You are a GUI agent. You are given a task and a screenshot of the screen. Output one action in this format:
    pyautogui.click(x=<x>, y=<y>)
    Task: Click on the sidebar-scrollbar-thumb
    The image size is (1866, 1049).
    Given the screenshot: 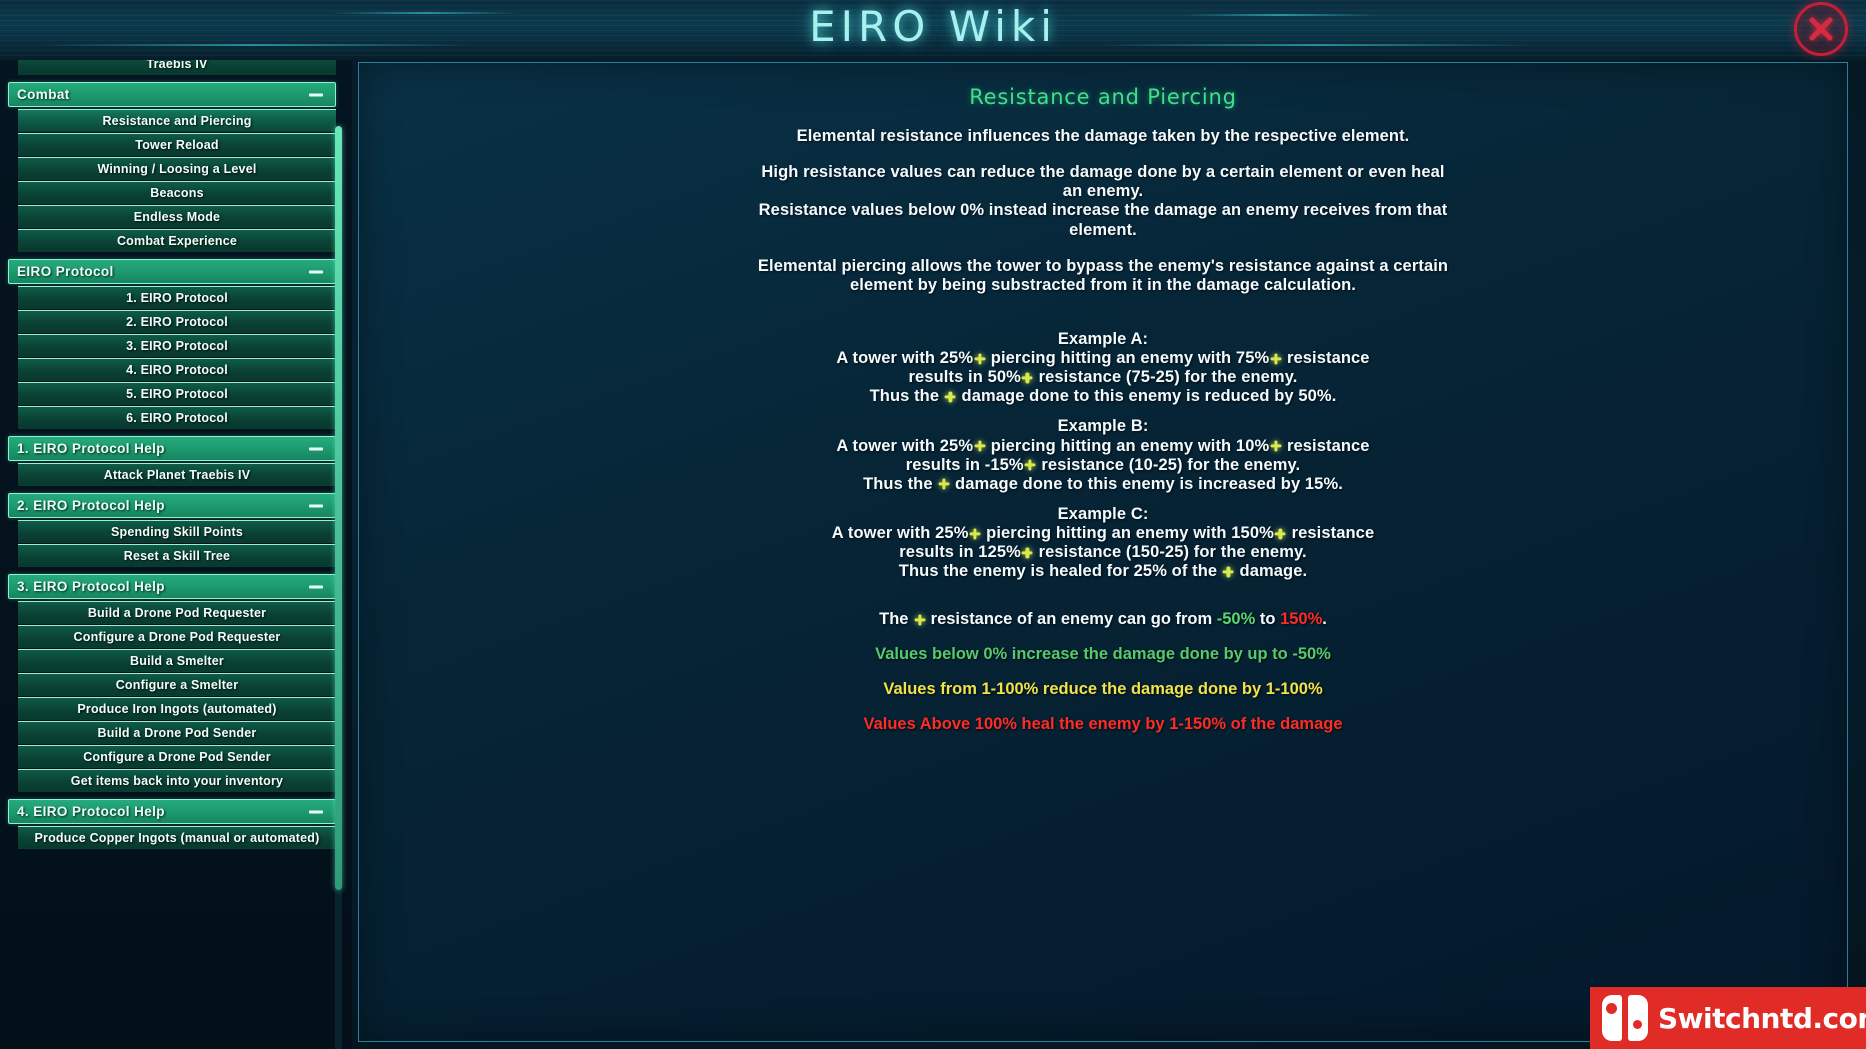 What is the action you would take?
    pyautogui.click(x=338, y=508)
    